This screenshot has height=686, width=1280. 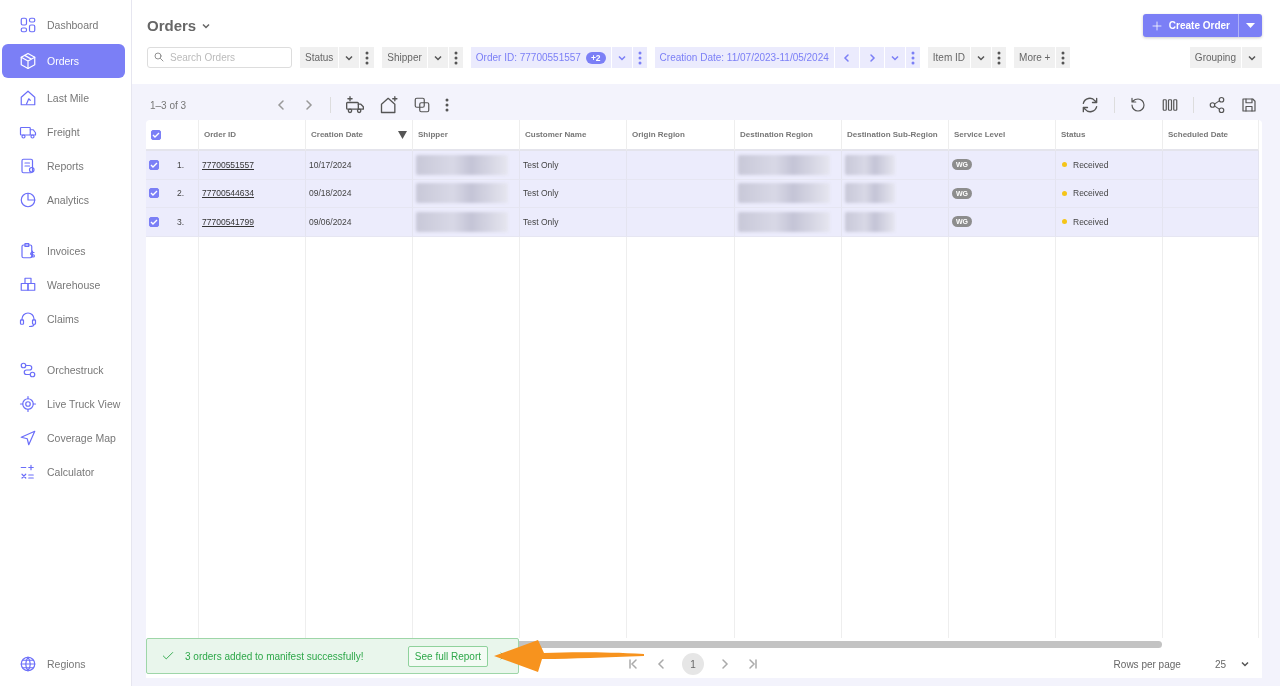 I want to click on table-cell: 10/17/2024, so click(x=330, y=164).